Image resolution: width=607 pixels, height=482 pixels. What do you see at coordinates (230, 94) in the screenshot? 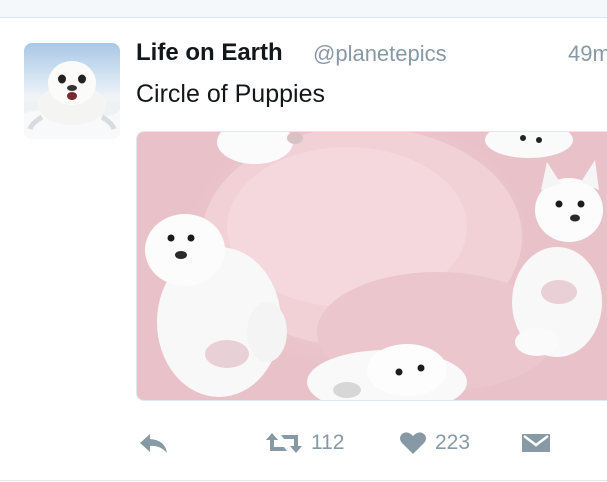
I see `tweet-text: Circle of Puppies` at bounding box center [230, 94].